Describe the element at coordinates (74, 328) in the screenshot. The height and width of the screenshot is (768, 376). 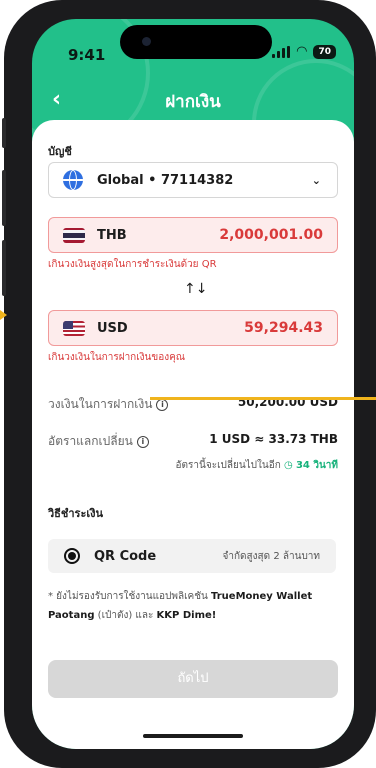
I see `usa-flag-icon` at that location.